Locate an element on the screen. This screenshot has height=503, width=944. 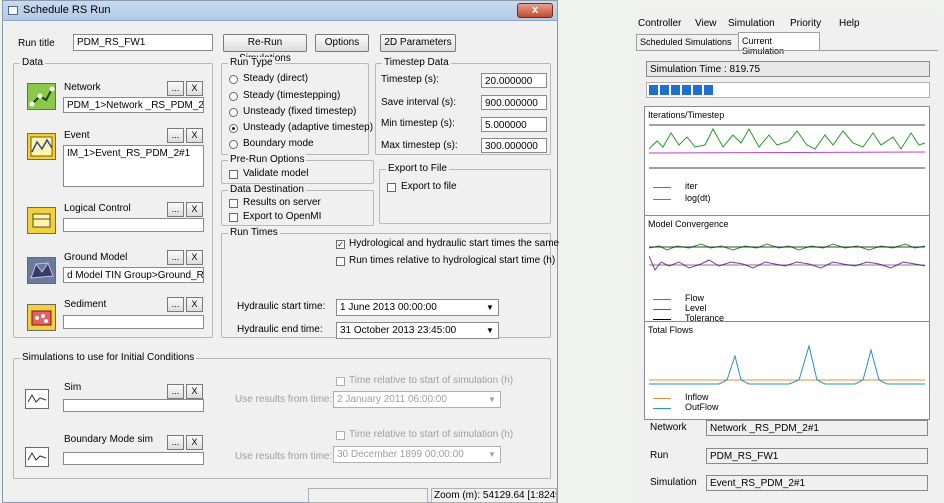
status-panel is located at coordinates (368, 495).